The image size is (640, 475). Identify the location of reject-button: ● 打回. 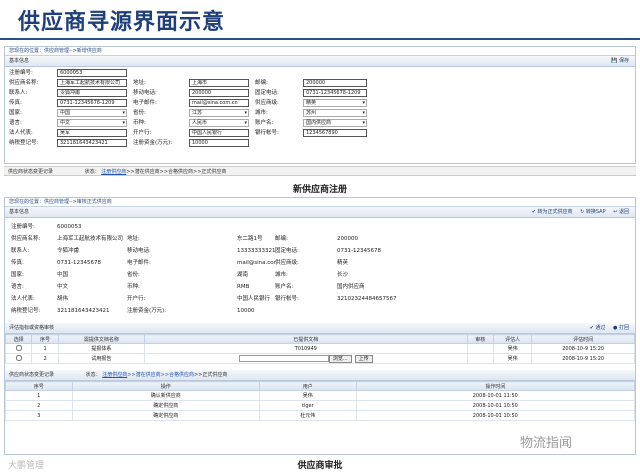
(621, 328).